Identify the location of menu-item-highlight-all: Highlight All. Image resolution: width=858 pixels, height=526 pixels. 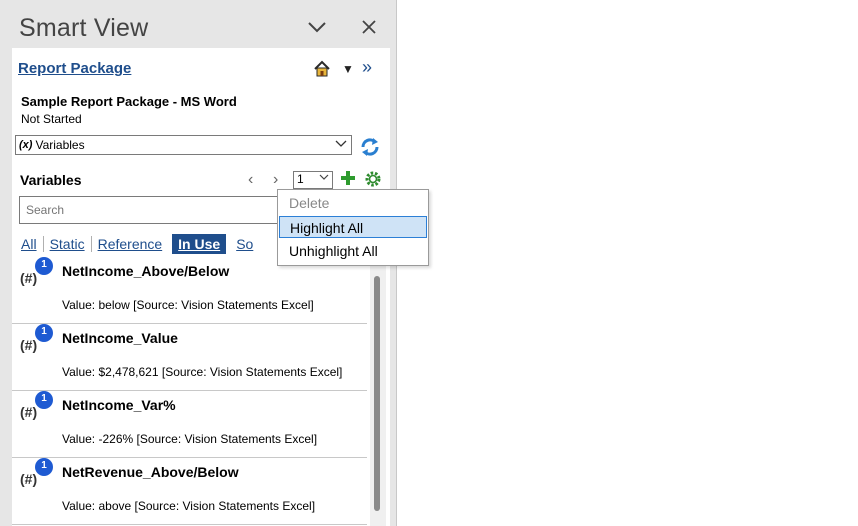
(353, 227).